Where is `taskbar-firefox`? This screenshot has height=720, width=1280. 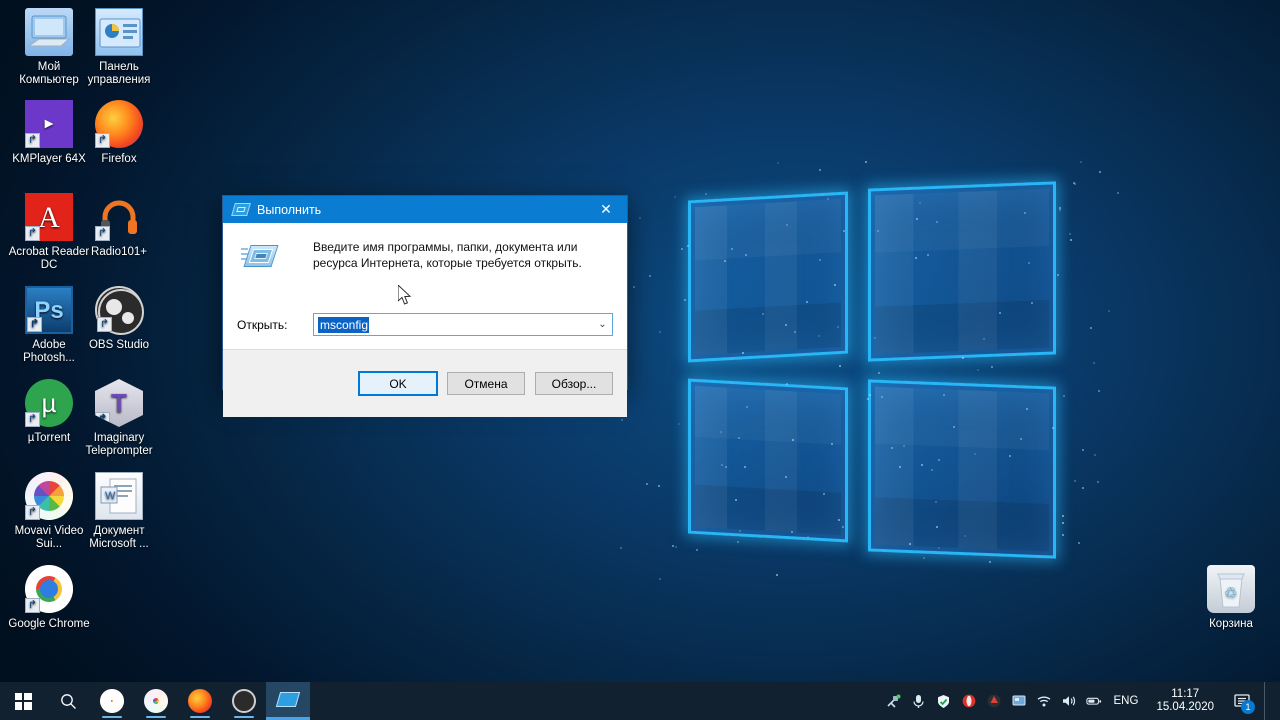
taskbar-firefox is located at coordinates (200, 701).